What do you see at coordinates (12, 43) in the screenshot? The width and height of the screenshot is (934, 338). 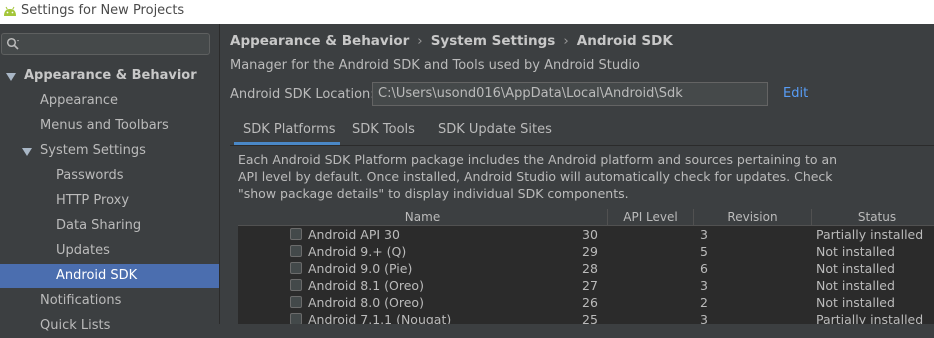 I see `search-icon` at bounding box center [12, 43].